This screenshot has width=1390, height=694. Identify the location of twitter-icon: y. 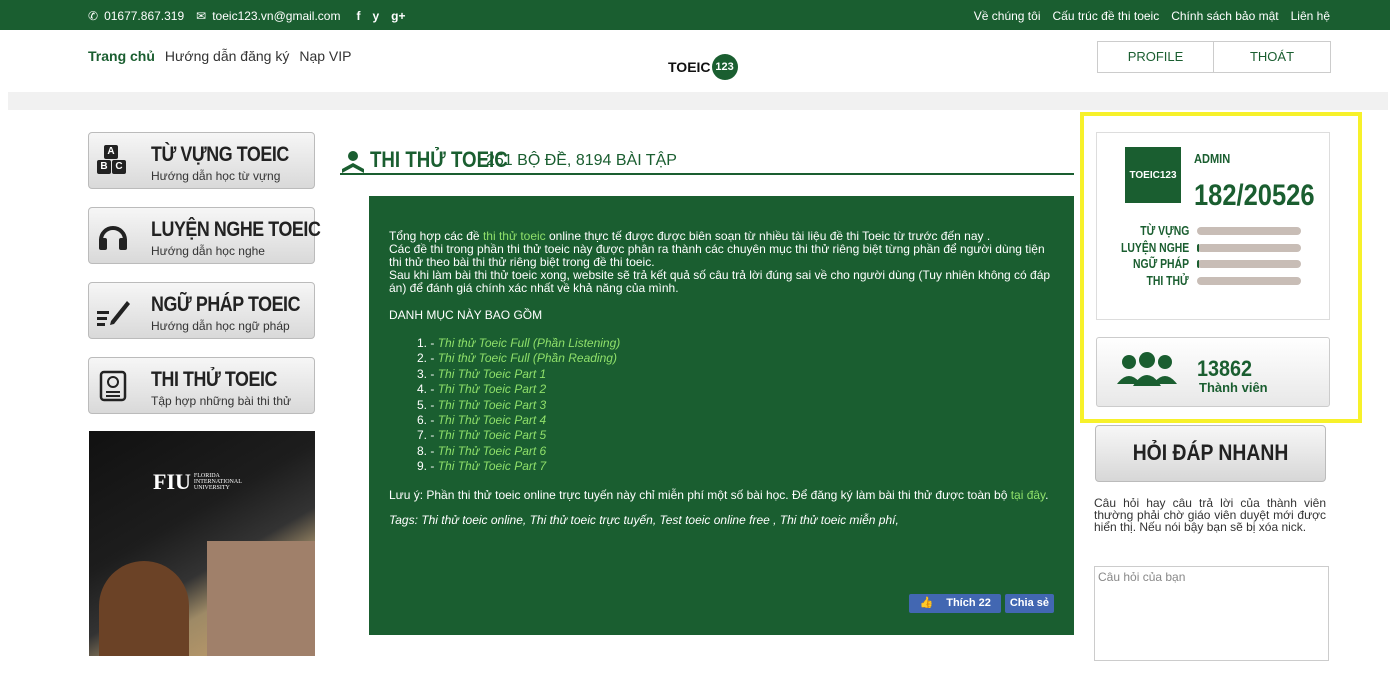
(375, 16).